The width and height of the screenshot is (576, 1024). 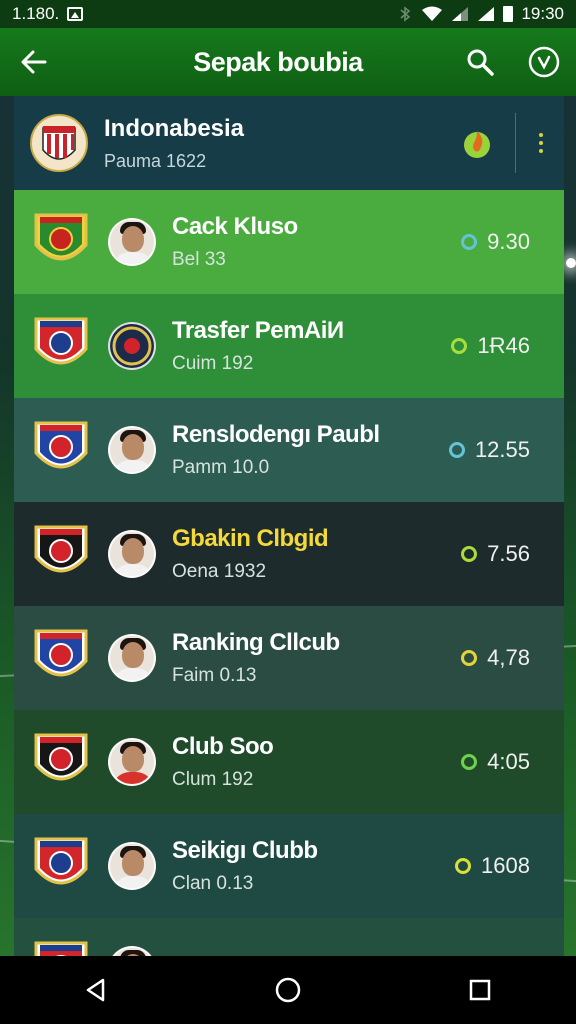 What do you see at coordinates (132, 346) in the screenshot?
I see `club-badge-avatar` at bounding box center [132, 346].